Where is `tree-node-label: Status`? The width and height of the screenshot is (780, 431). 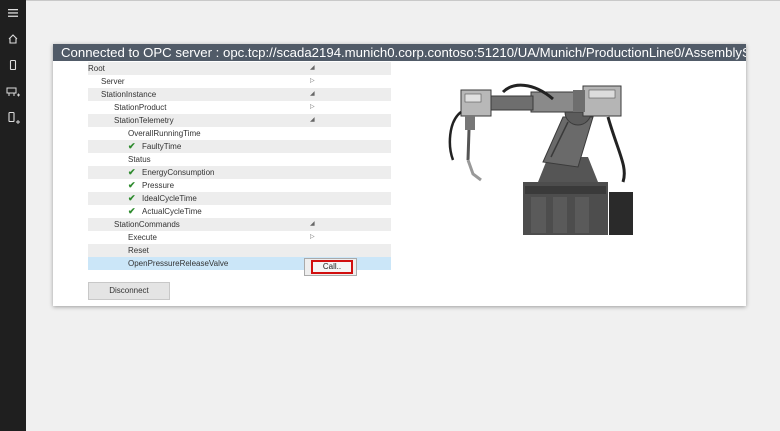
tree-node-label: Status is located at coordinates (139, 159).